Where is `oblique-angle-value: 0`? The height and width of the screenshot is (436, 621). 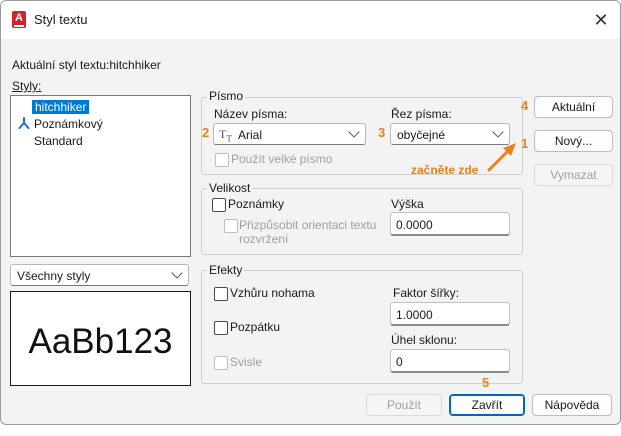
oblique-angle-value: 0 is located at coordinates (399, 362).